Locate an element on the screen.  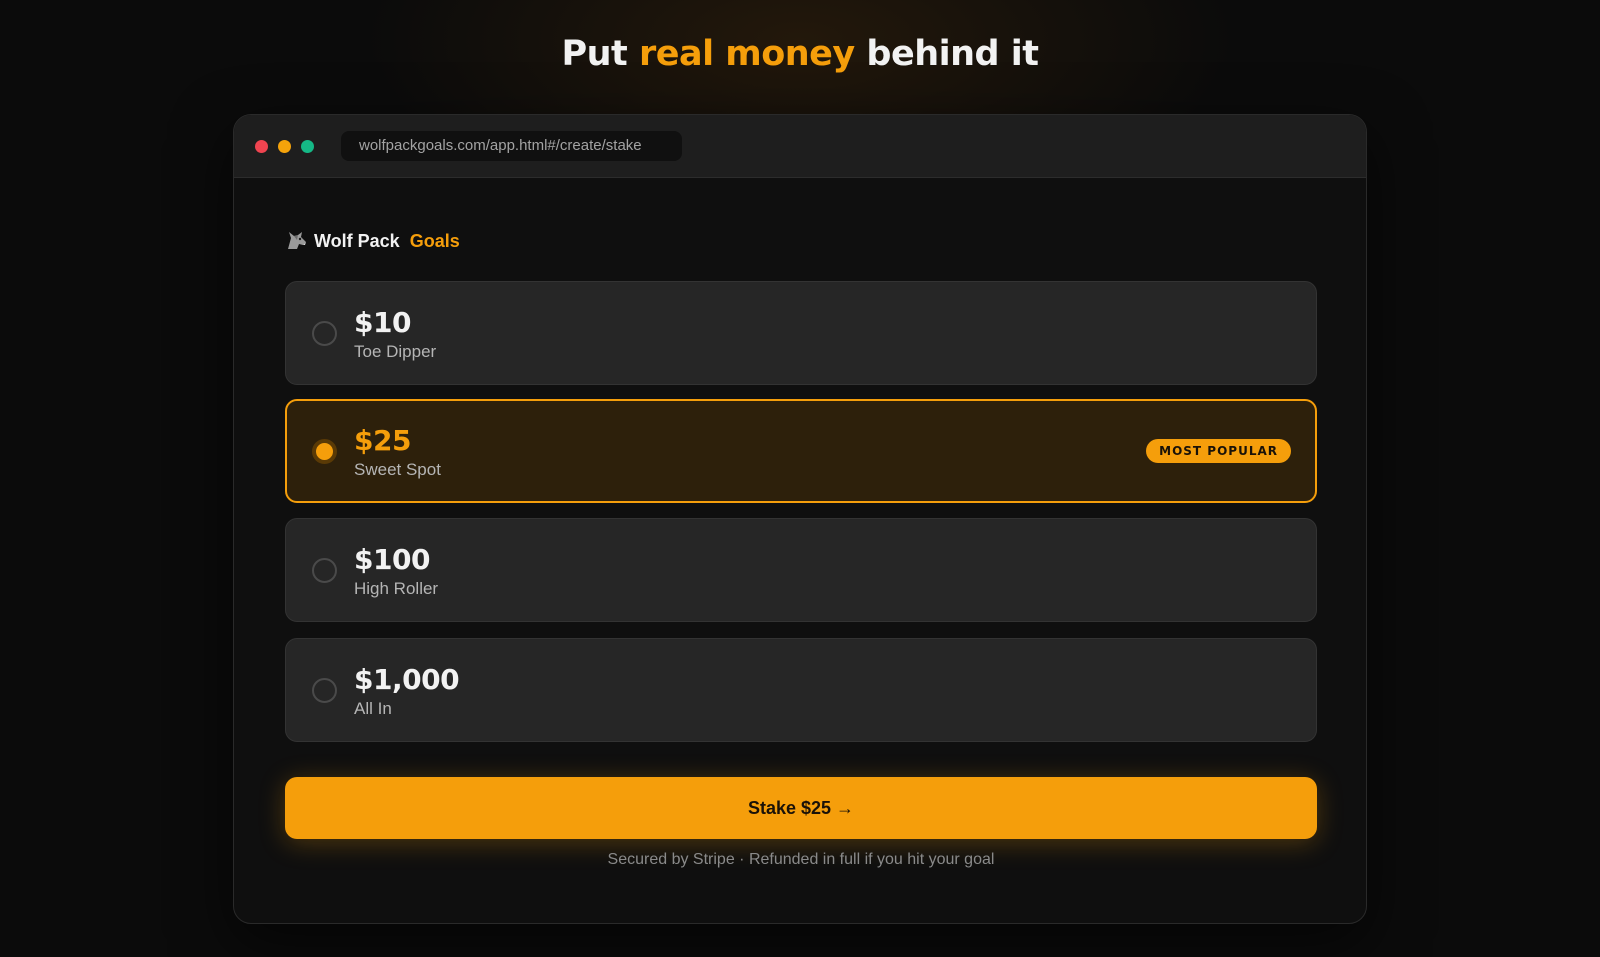
minimize-window-dot is located at coordinates (284, 146).